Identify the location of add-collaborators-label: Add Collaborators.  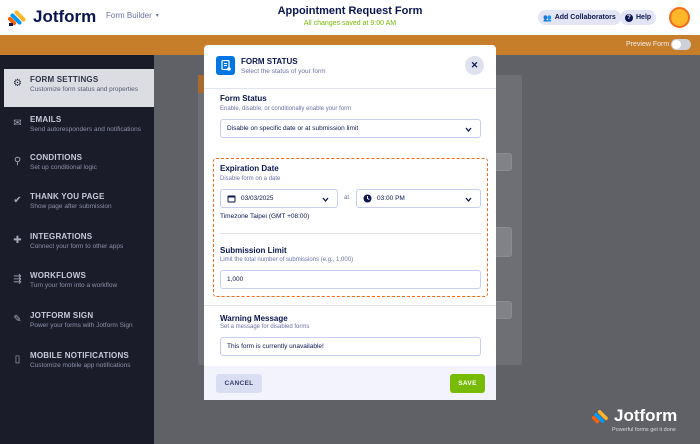
(585, 17).